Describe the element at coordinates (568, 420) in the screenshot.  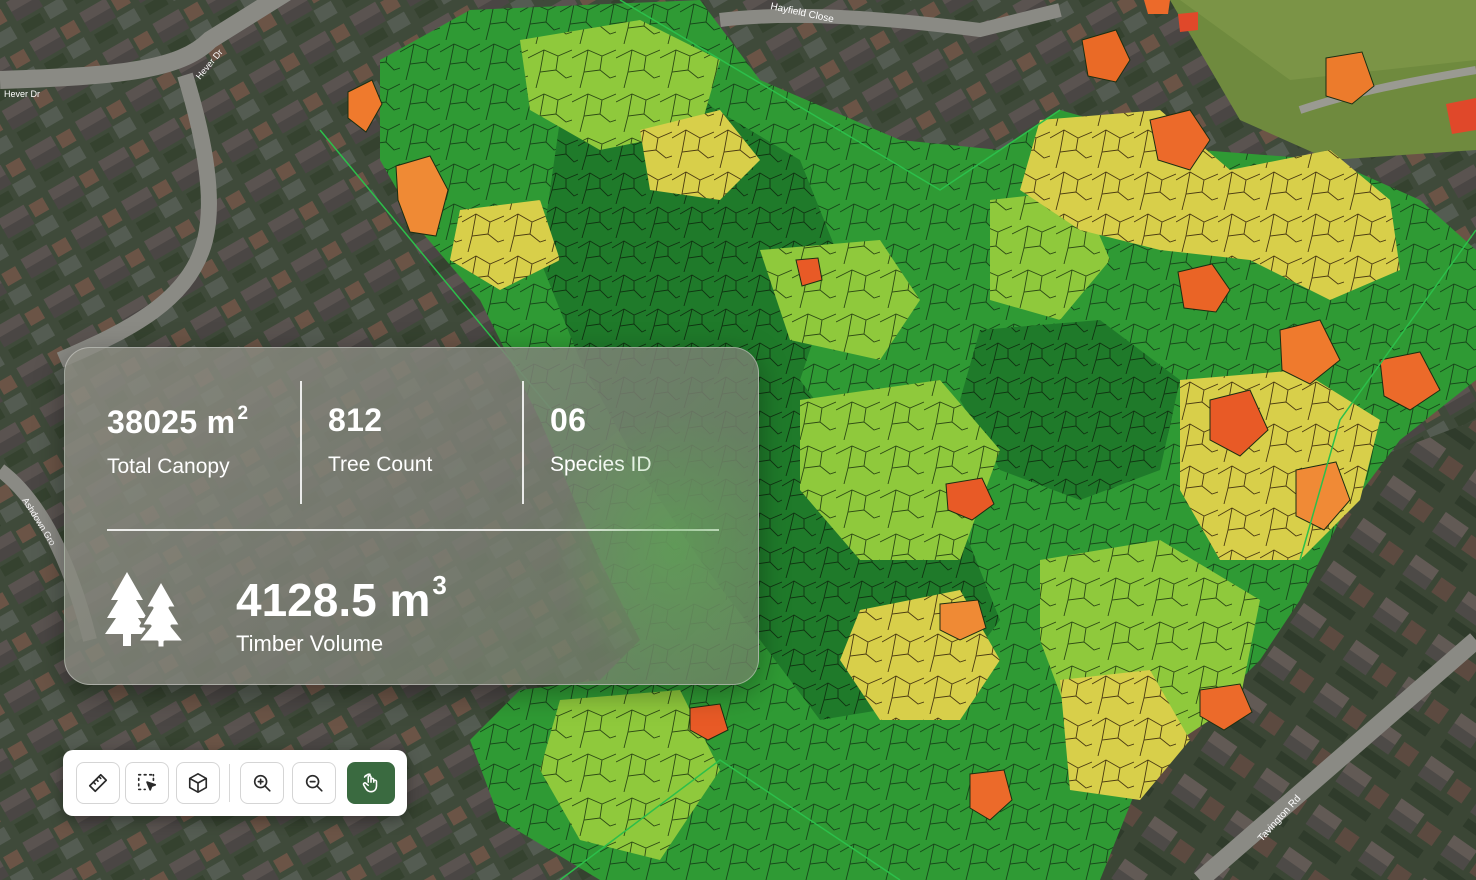
I see `species-id-value: 06` at that location.